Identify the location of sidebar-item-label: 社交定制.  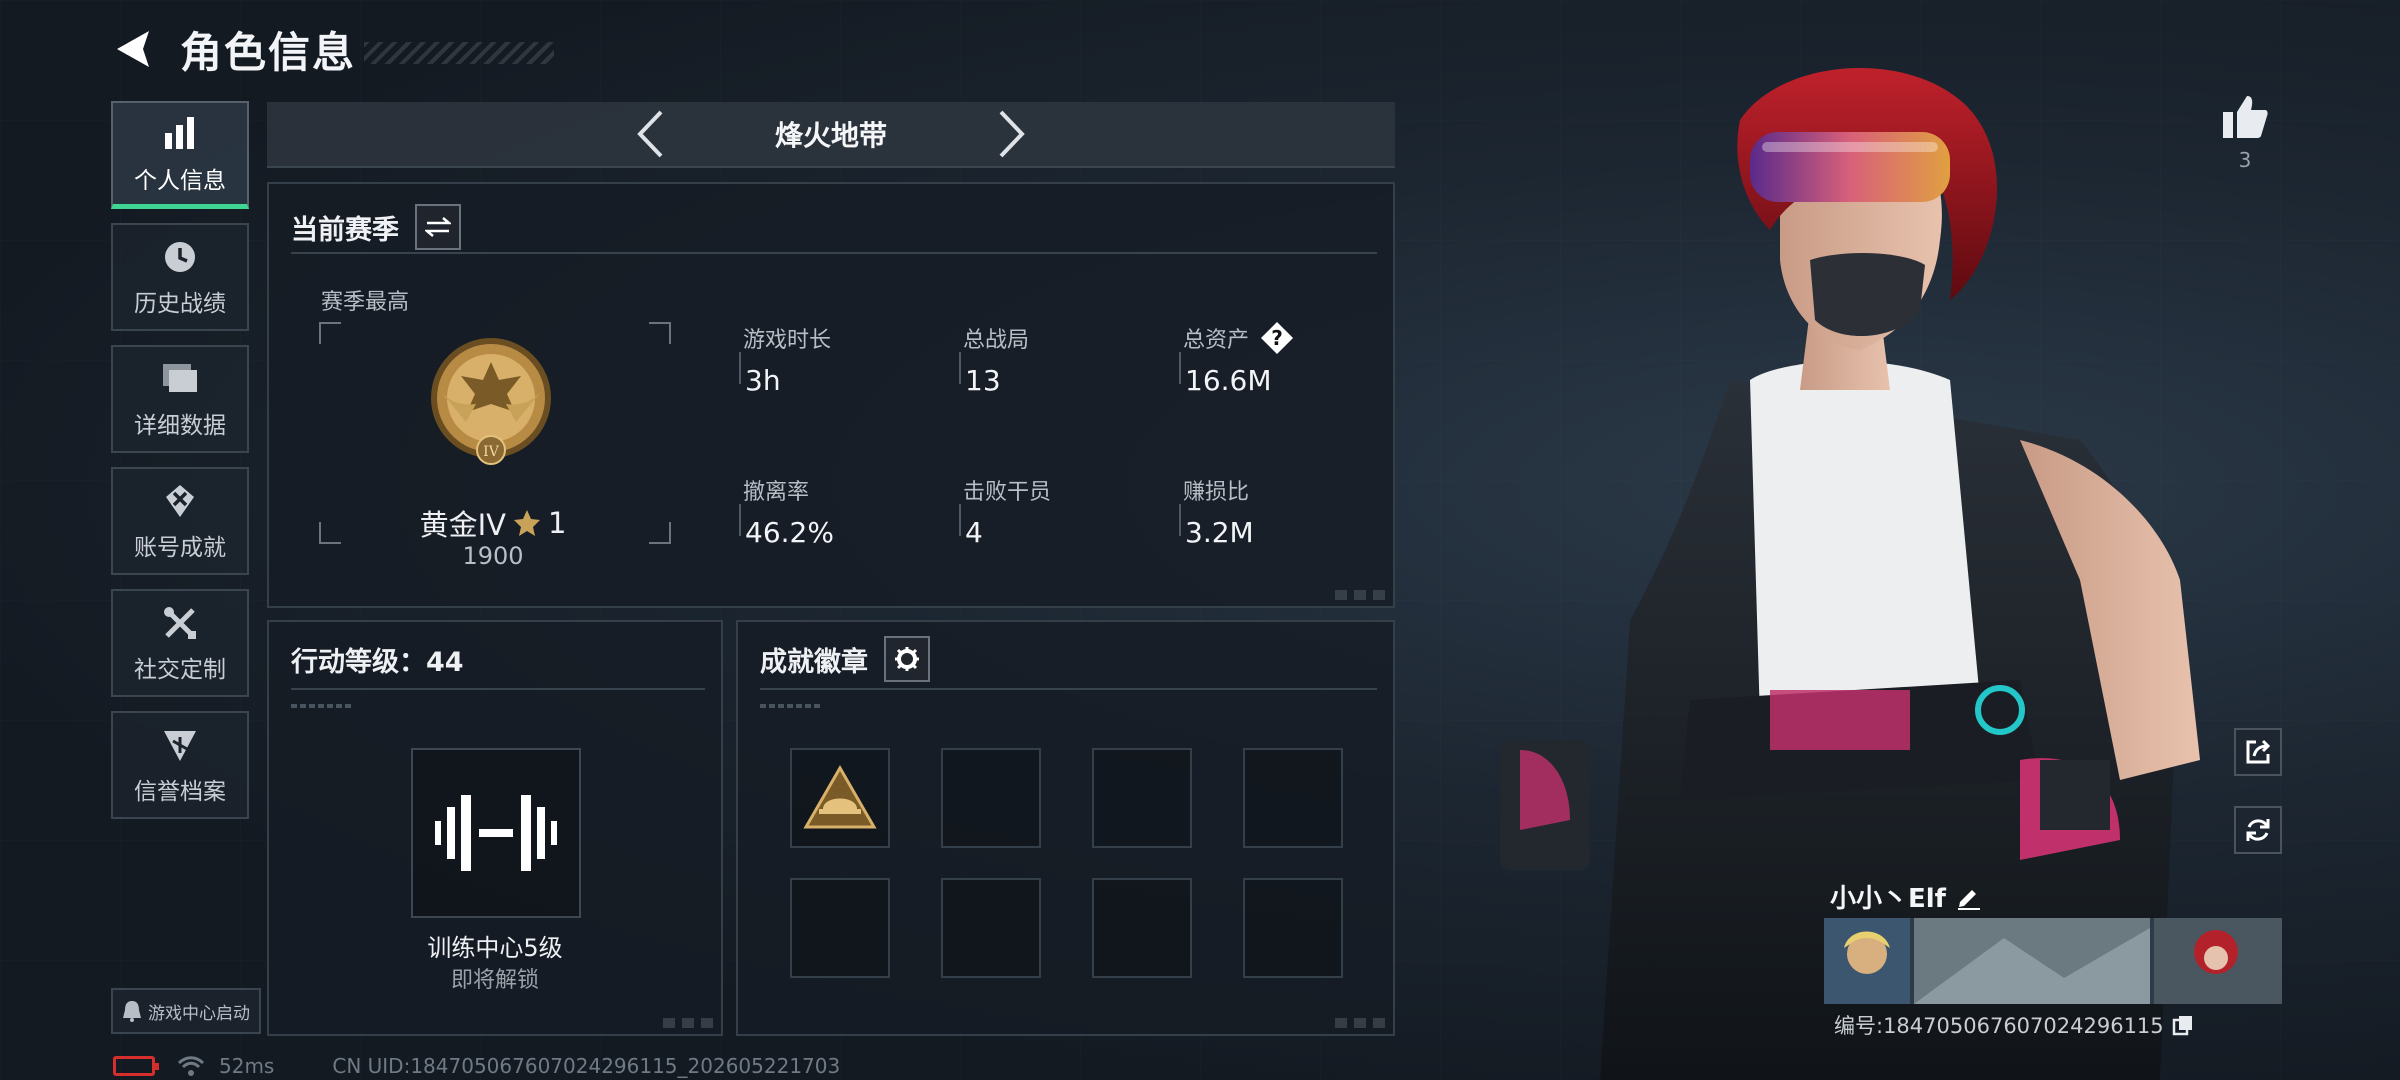
(180, 670).